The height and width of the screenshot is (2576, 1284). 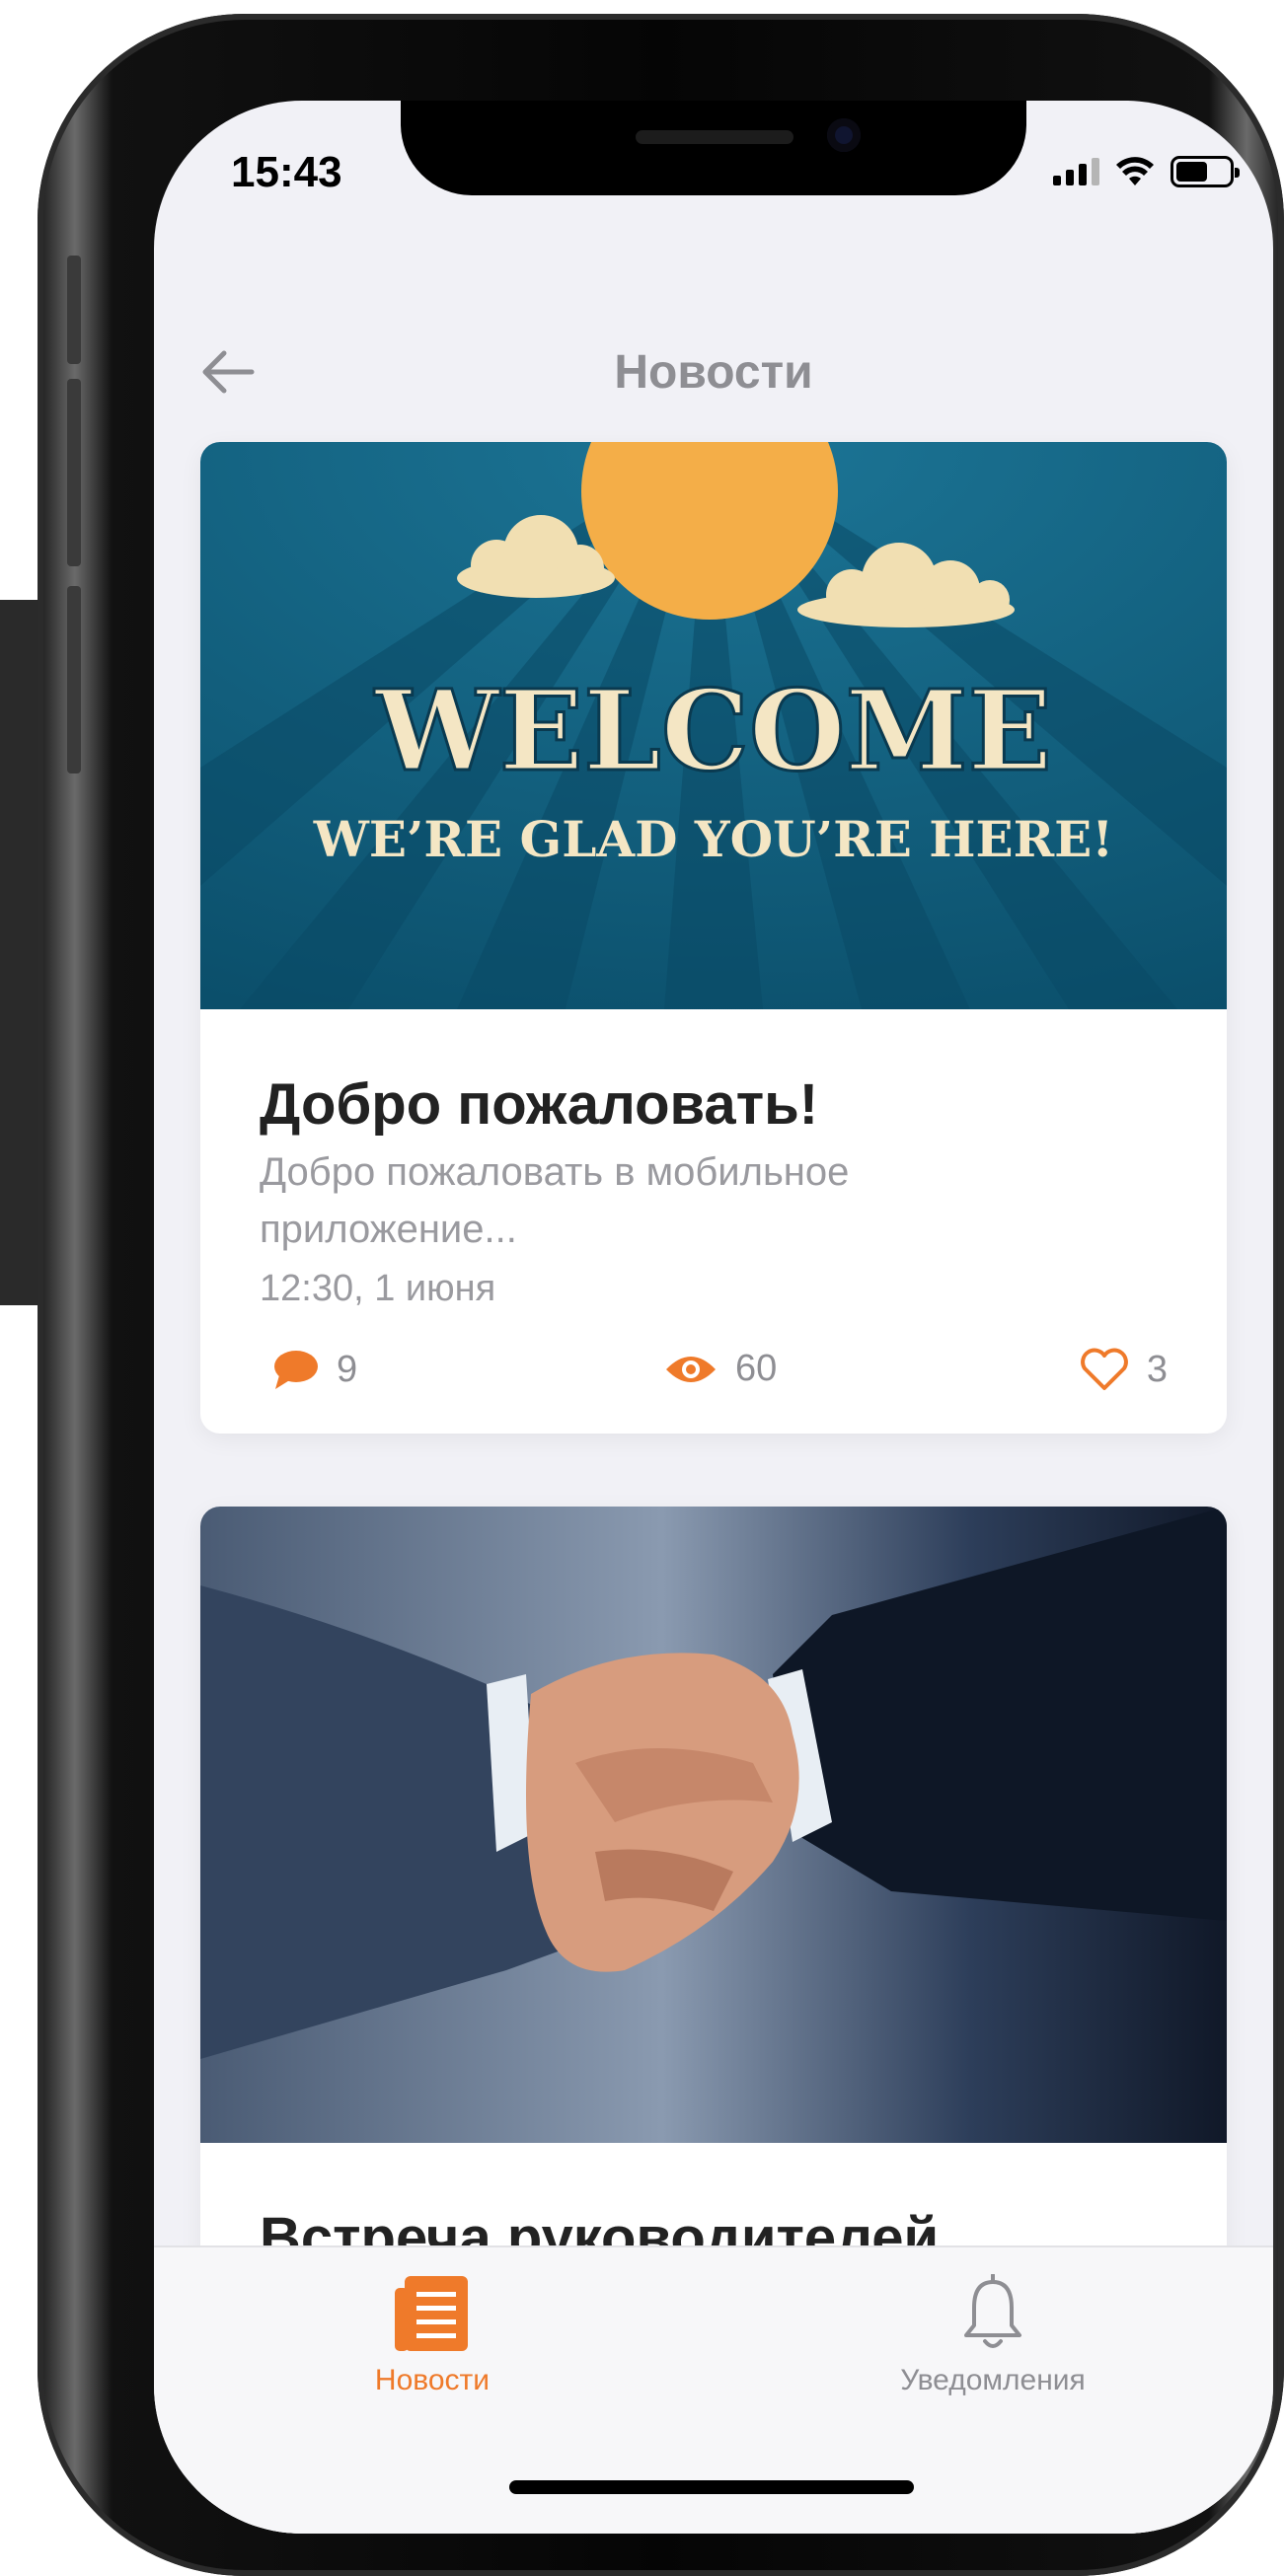 What do you see at coordinates (1104, 1369) in the screenshot?
I see `heart-icon` at bounding box center [1104, 1369].